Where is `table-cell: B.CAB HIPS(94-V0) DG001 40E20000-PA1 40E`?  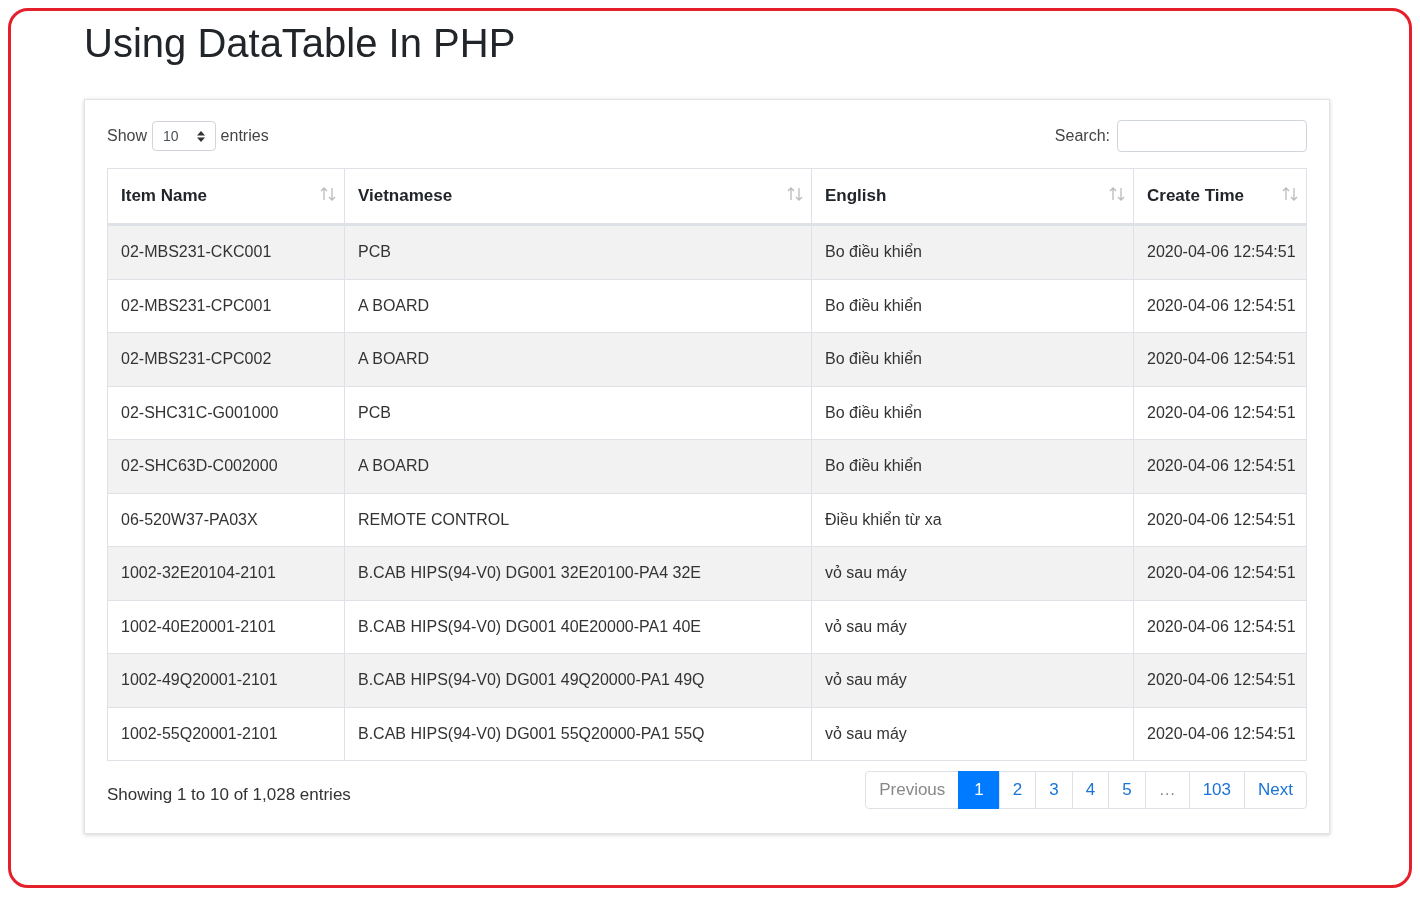
table-cell: B.CAB HIPS(94-V0) DG001 40E20000-PA1 40E is located at coordinates (578, 627).